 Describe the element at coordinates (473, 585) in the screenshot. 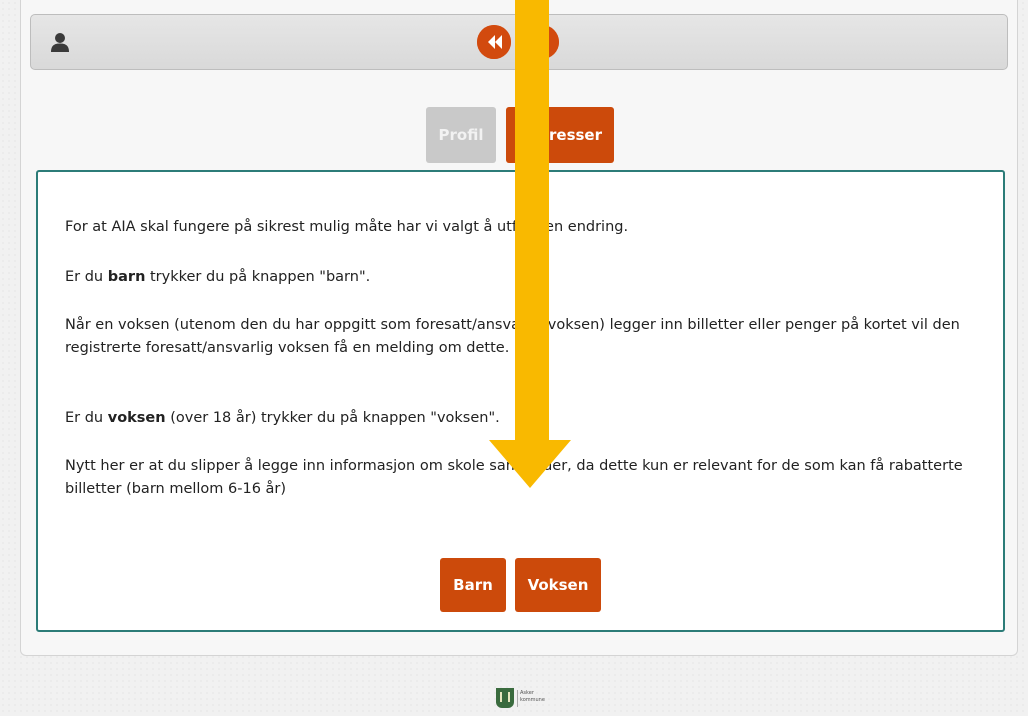

I see `barn-button: Barn` at that location.